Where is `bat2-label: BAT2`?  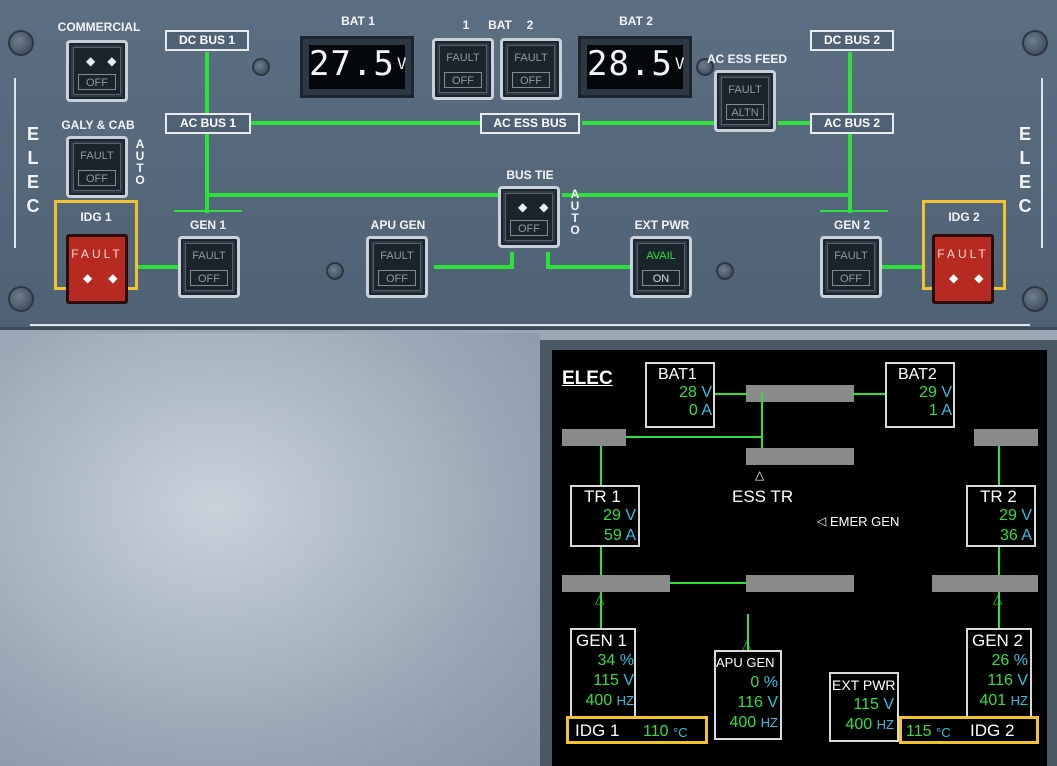
bat2-label: BAT2 is located at coordinates (917, 374).